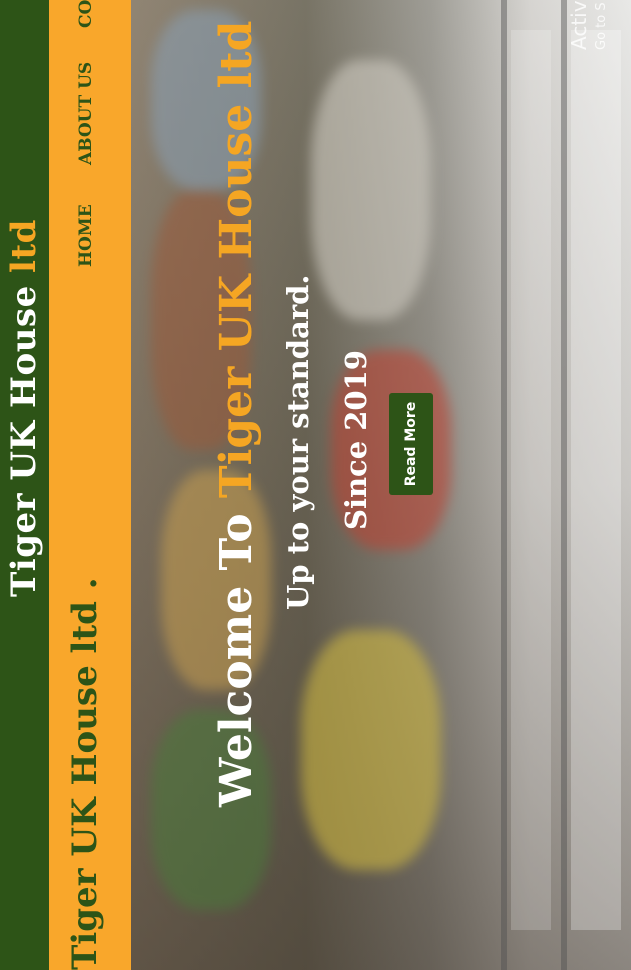 The width and height of the screenshot is (631, 970). Describe the element at coordinates (236, 652) in the screenshot. I see `hero-title-prefix: Welcome To` at that location.